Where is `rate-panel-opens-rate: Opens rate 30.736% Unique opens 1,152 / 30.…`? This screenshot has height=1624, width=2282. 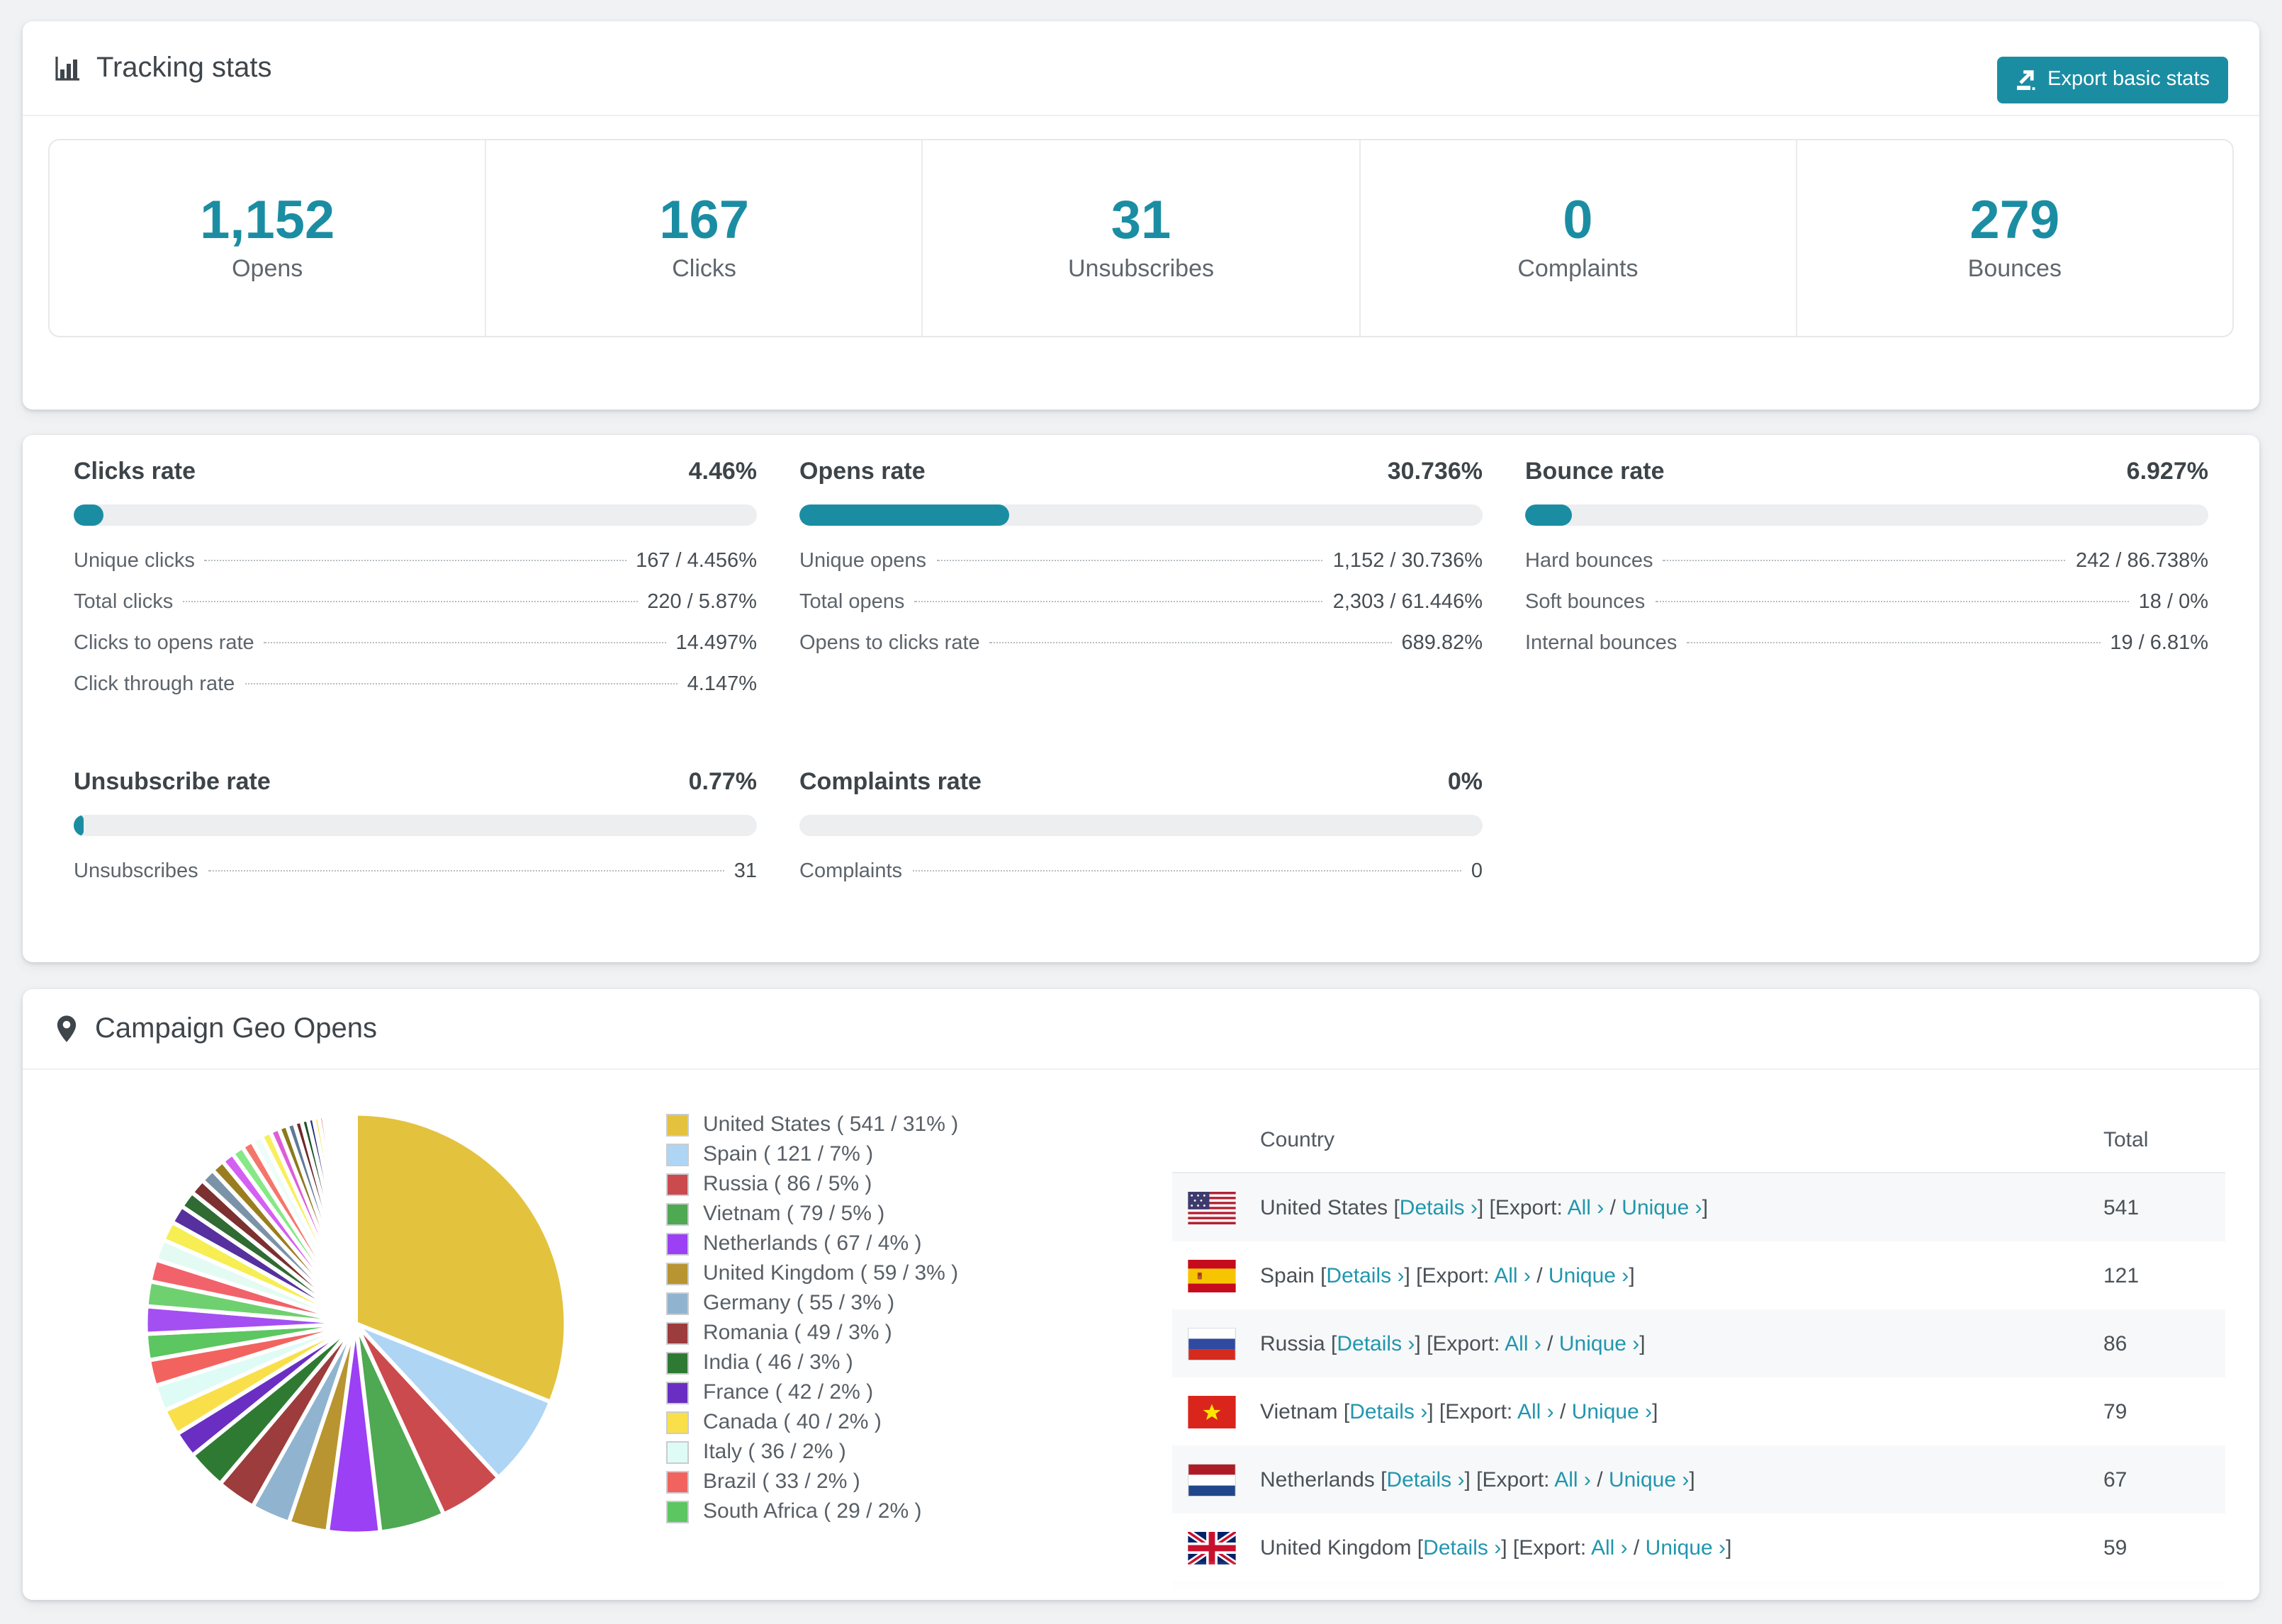
rate-panel-opens-rate: Opens rate 30.736% Unique opens 1,152 / 30.… is located at coordinates (1141, 586).